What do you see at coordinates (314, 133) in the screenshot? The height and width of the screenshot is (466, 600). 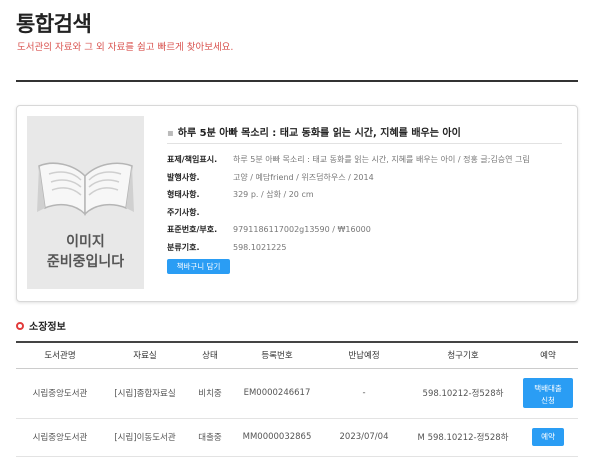 I see `book-title: ▪ 하루 5분 아빠 목소리 : 태교 동화를 읽는 시간, 지혜를 배우는 아이` at bounding box center [314, 133].